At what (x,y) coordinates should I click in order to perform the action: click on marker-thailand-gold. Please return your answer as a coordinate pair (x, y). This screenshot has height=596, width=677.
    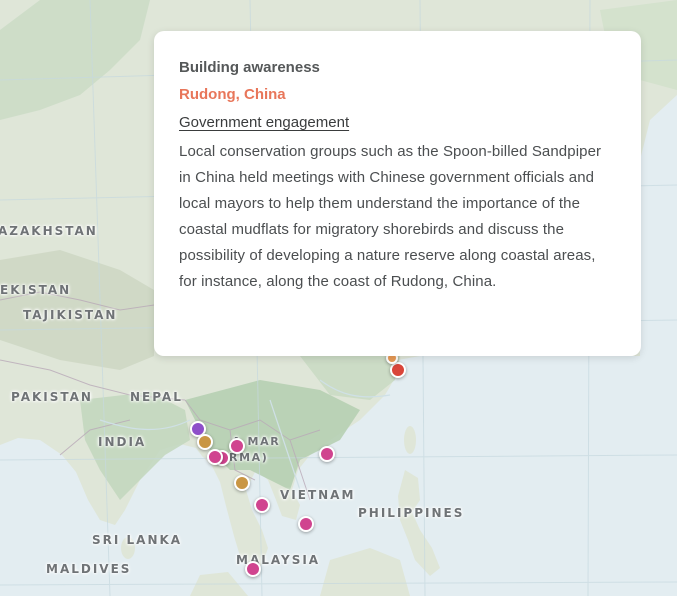
    Looking at the image, I should click on (242, 483).